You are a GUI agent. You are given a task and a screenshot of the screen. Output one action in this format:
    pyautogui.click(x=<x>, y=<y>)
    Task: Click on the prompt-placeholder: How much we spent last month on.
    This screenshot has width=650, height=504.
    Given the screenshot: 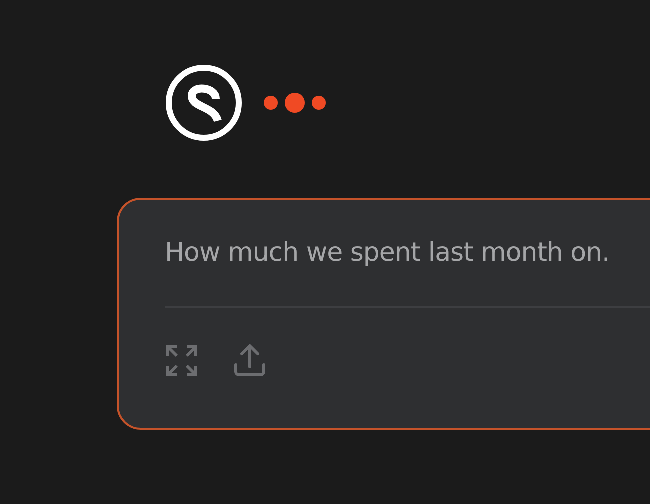 What is the action you would take?
    pyautogui.click(x=388, y=253)
    